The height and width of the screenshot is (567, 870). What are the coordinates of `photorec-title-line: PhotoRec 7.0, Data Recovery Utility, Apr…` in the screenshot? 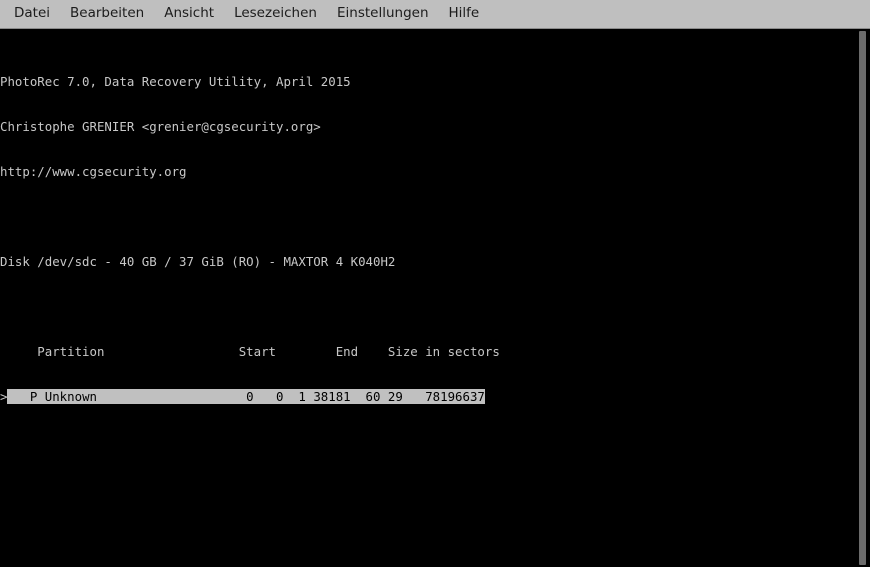 It's located at (175, 81).